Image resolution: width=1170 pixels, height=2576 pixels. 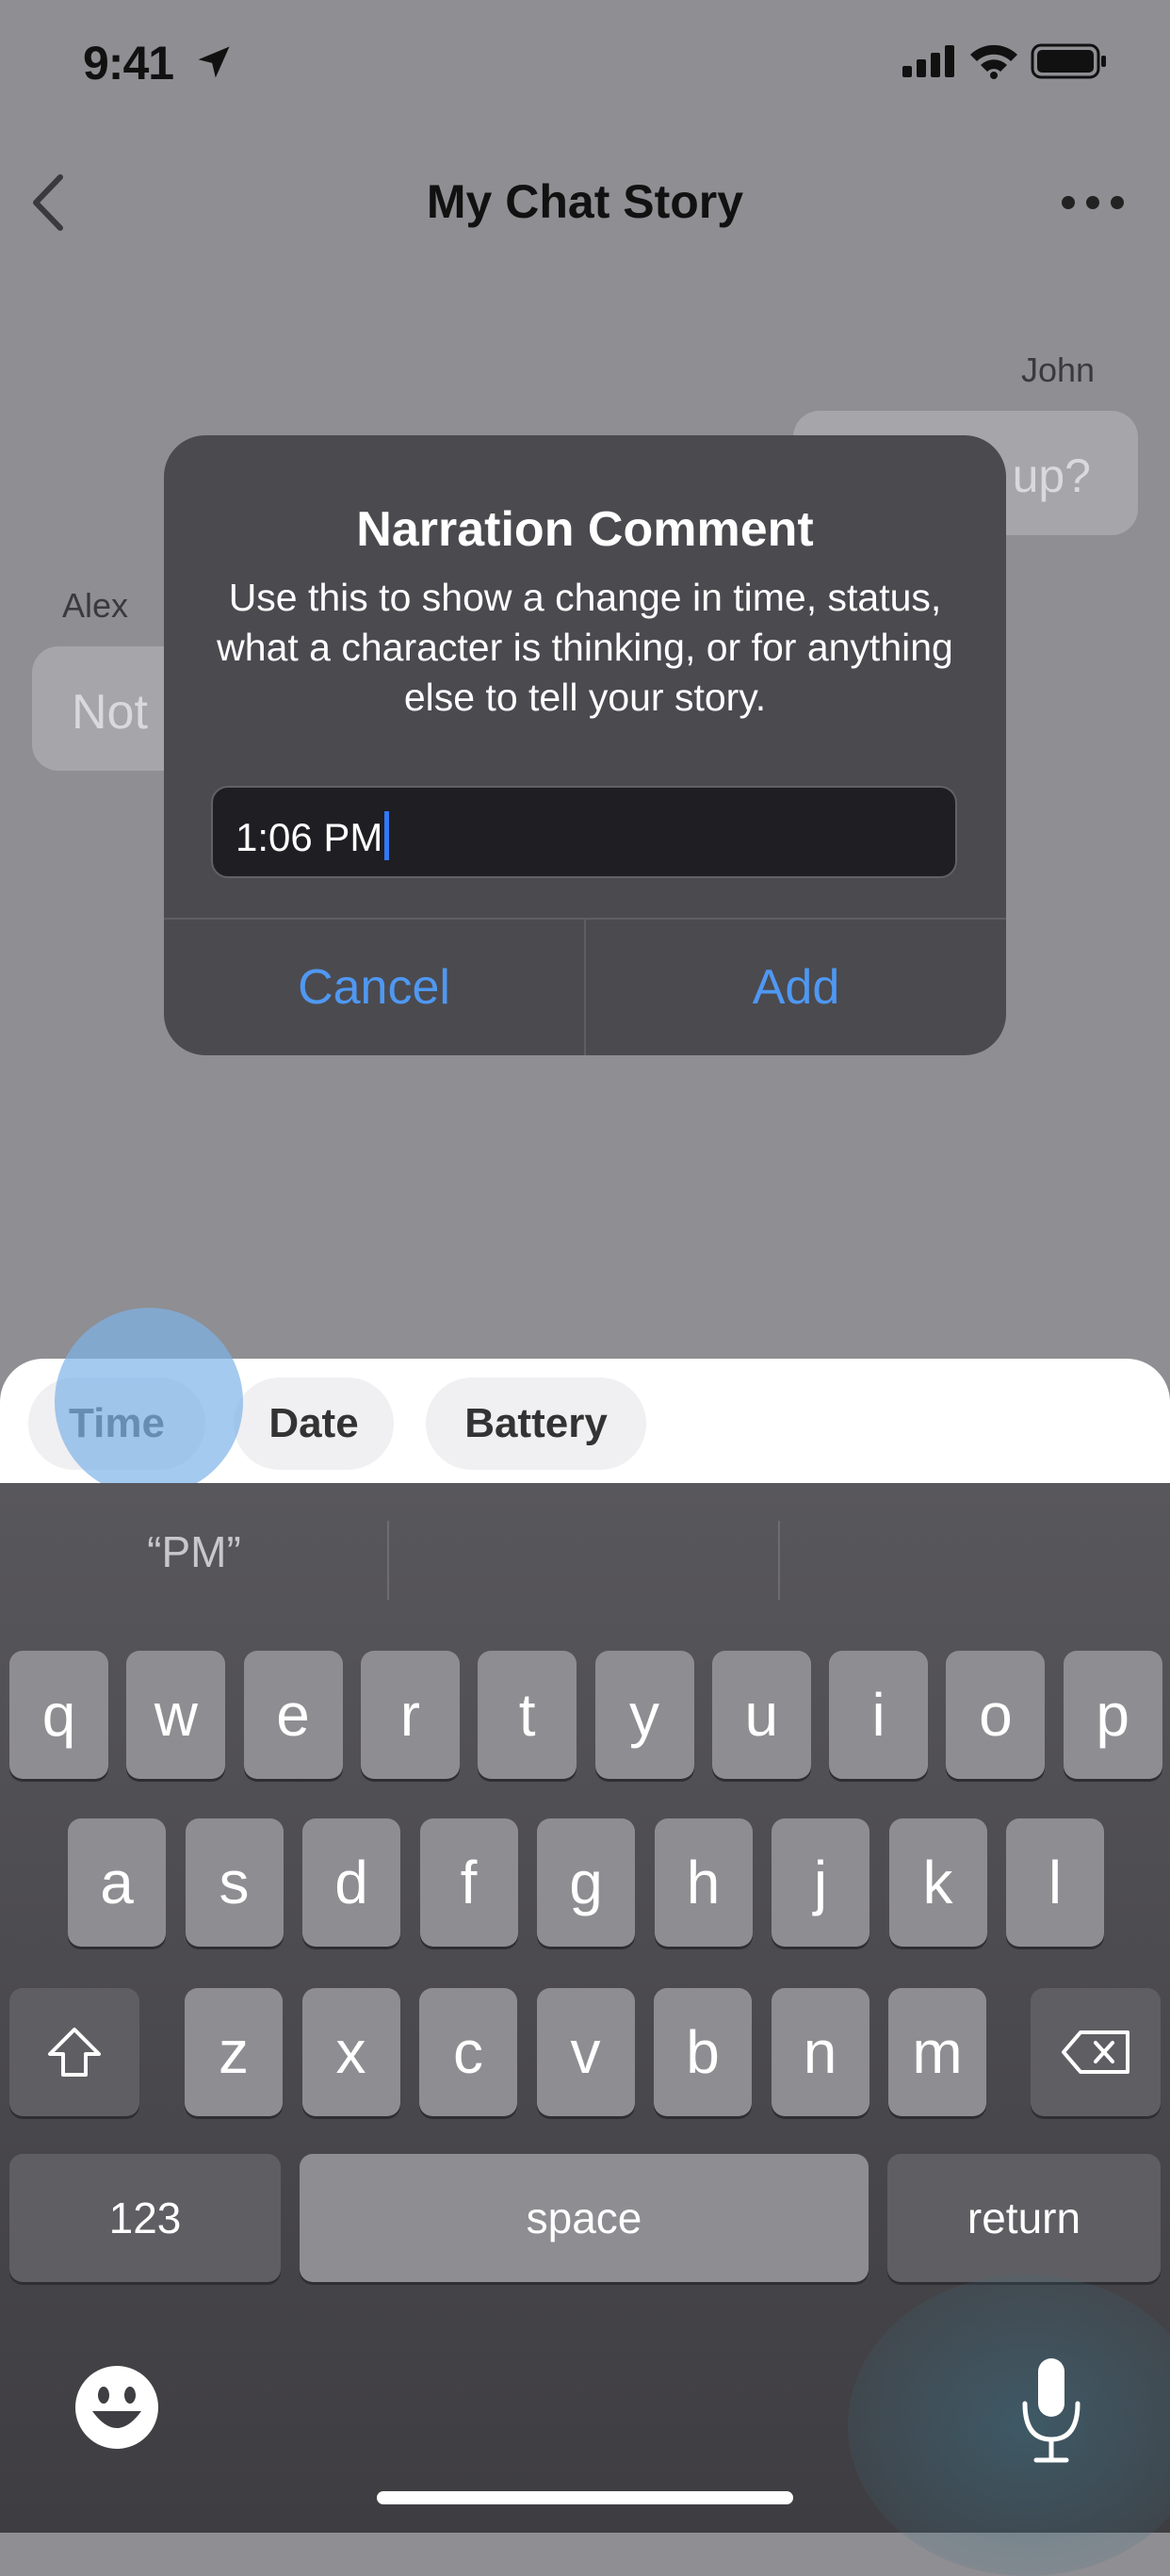 What do you see at coordinates (584, 832) in the screenshot?
I see `narration-text-field: 1:06 PM` at bounding box center [584, 832].